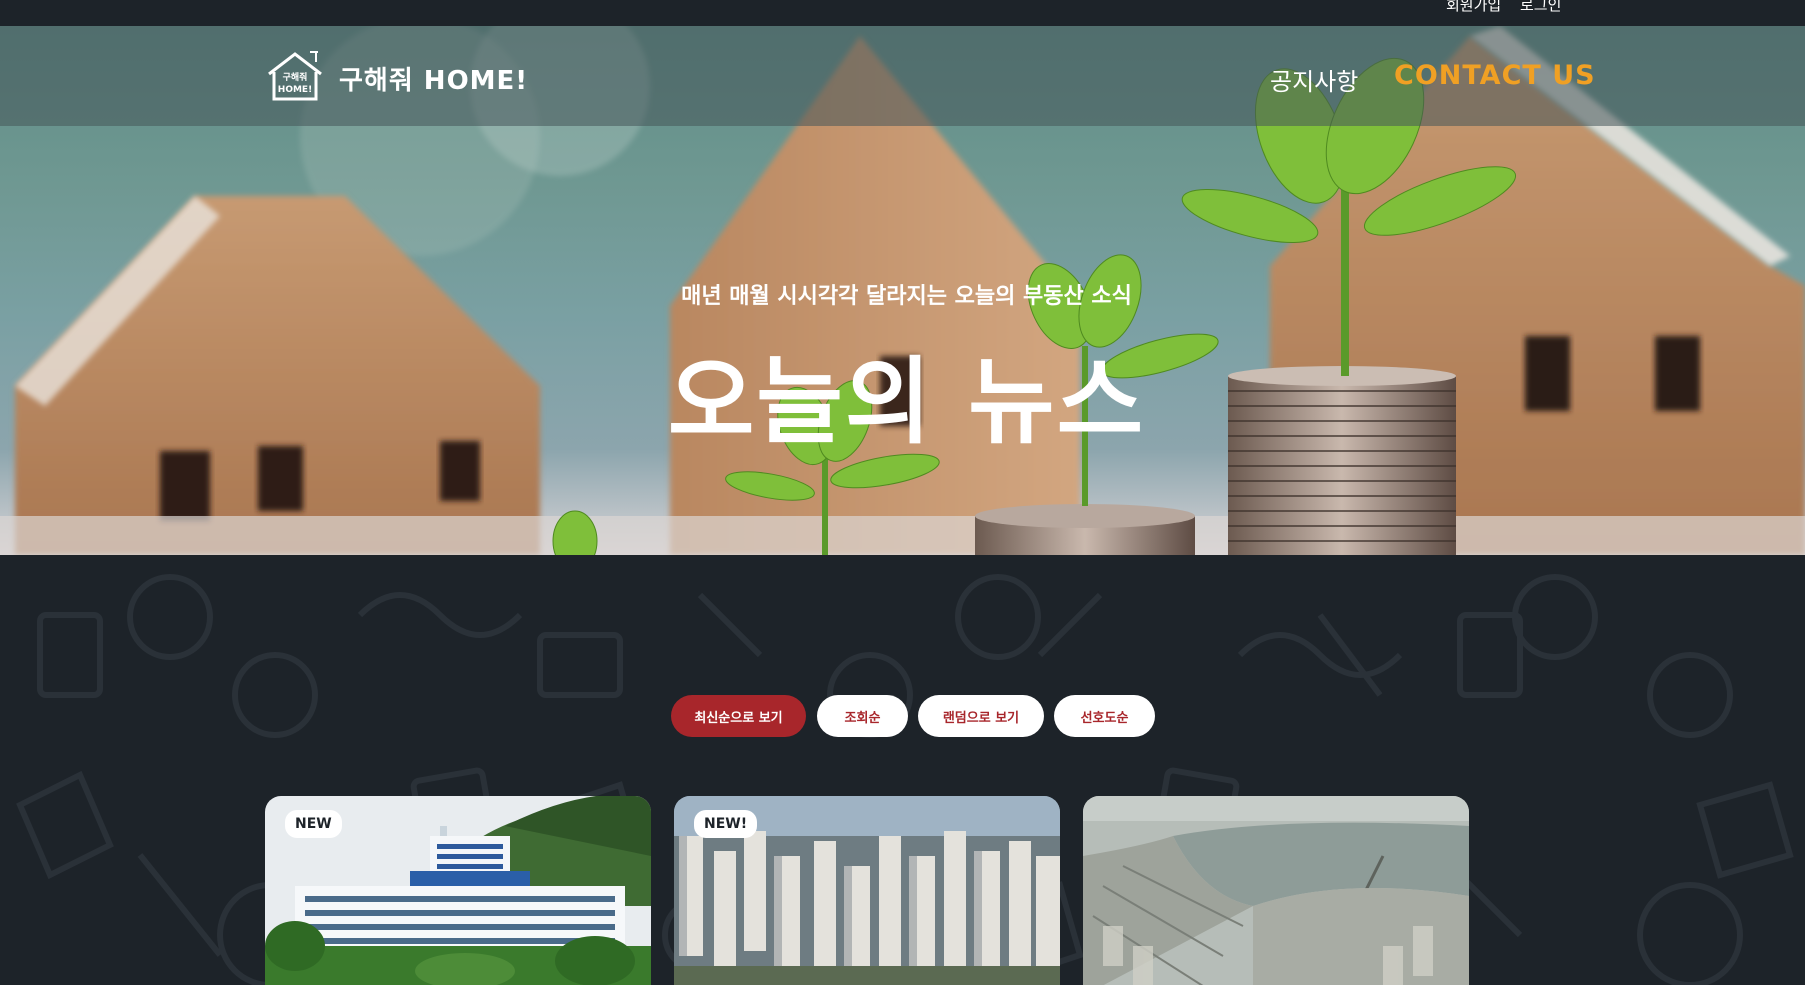  What do you see at coordinates (1473, 6) in the screenshot?
I see `signup-link: 회원가입` at bounding box center [1473, 6].